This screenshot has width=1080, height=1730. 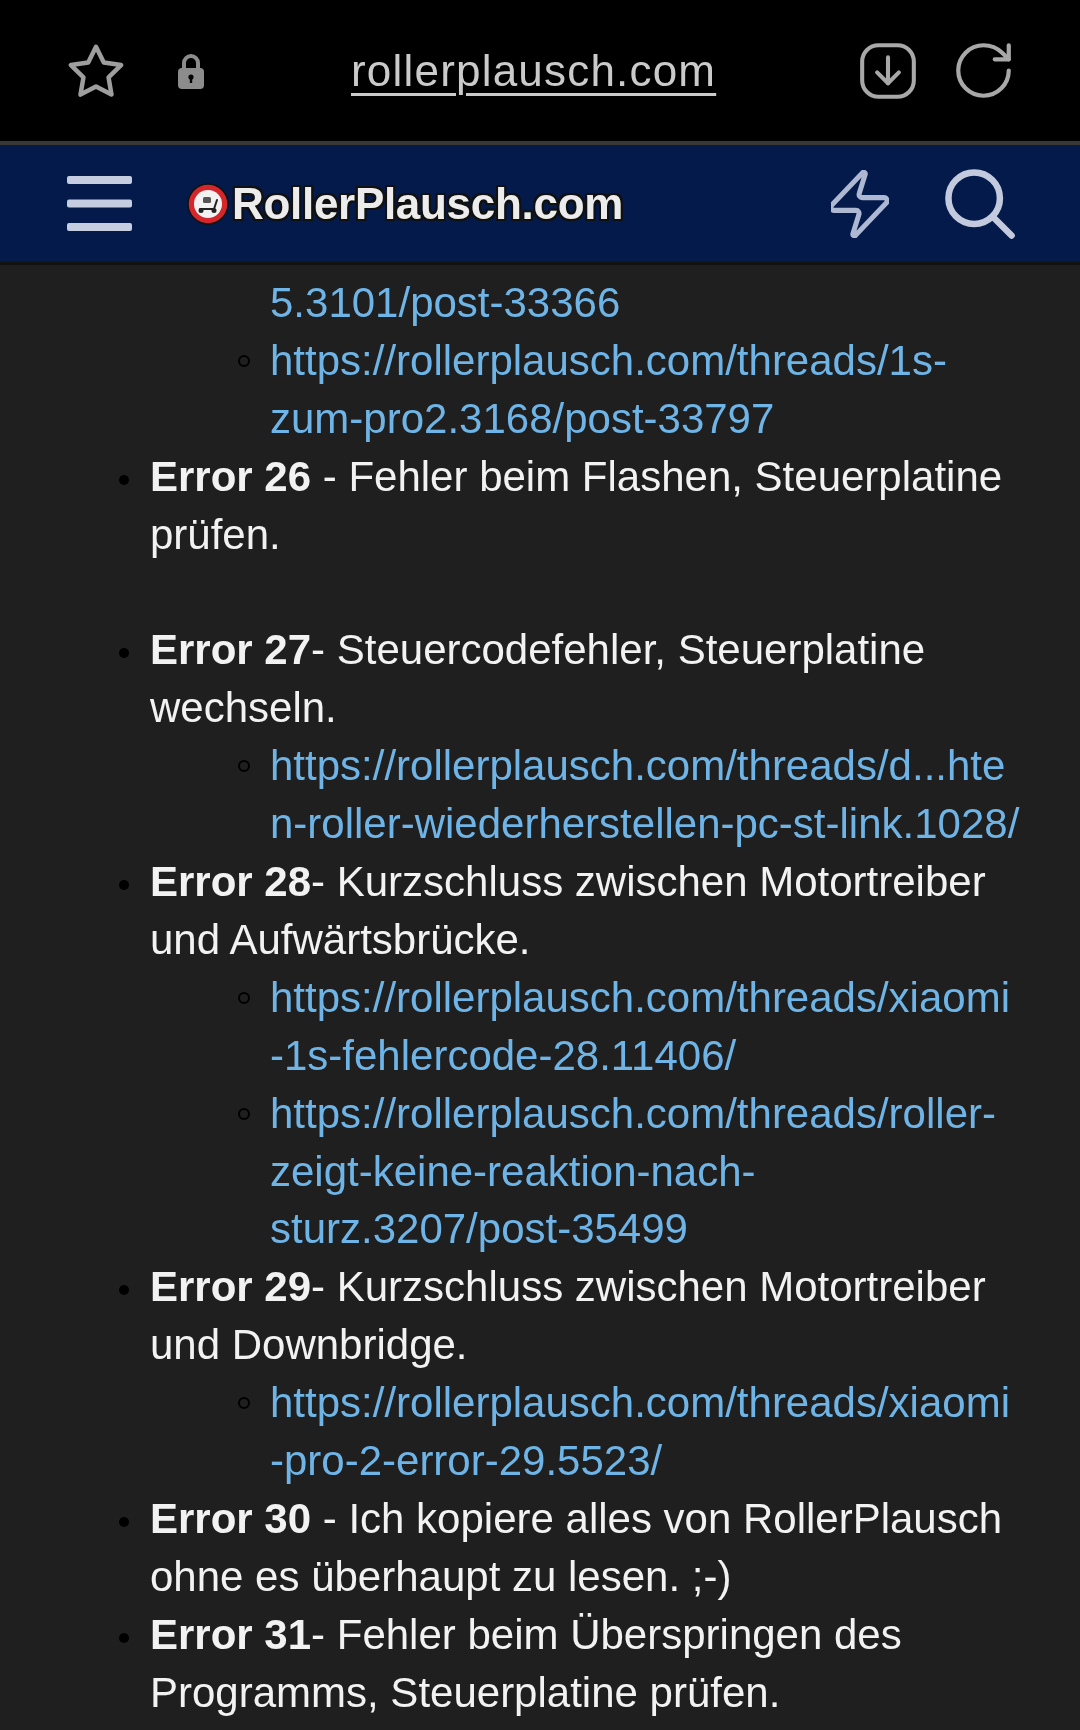 I want to click on lock-icon, so click(x=191, y=70).